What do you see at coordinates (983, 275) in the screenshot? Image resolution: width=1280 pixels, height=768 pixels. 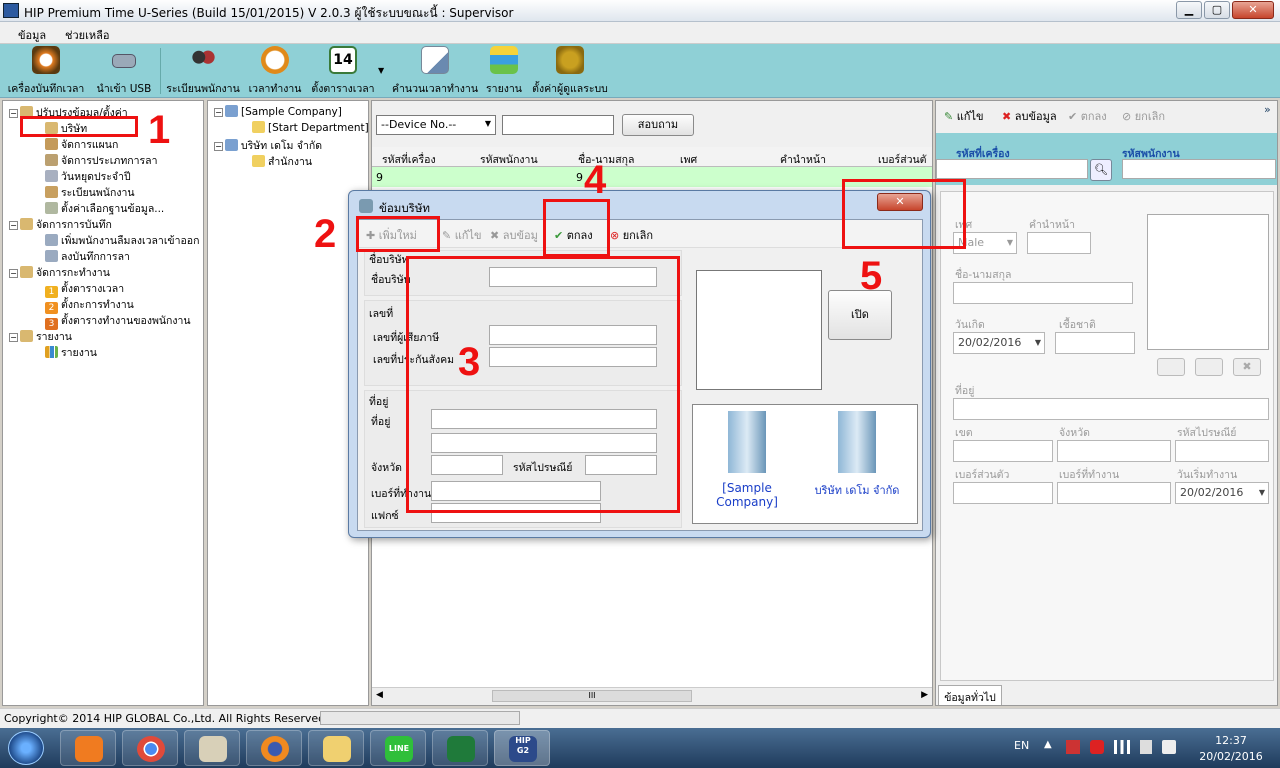 I see `fullname-label: ชื่อ-นามสกุล` at bounding box center [983, 275].